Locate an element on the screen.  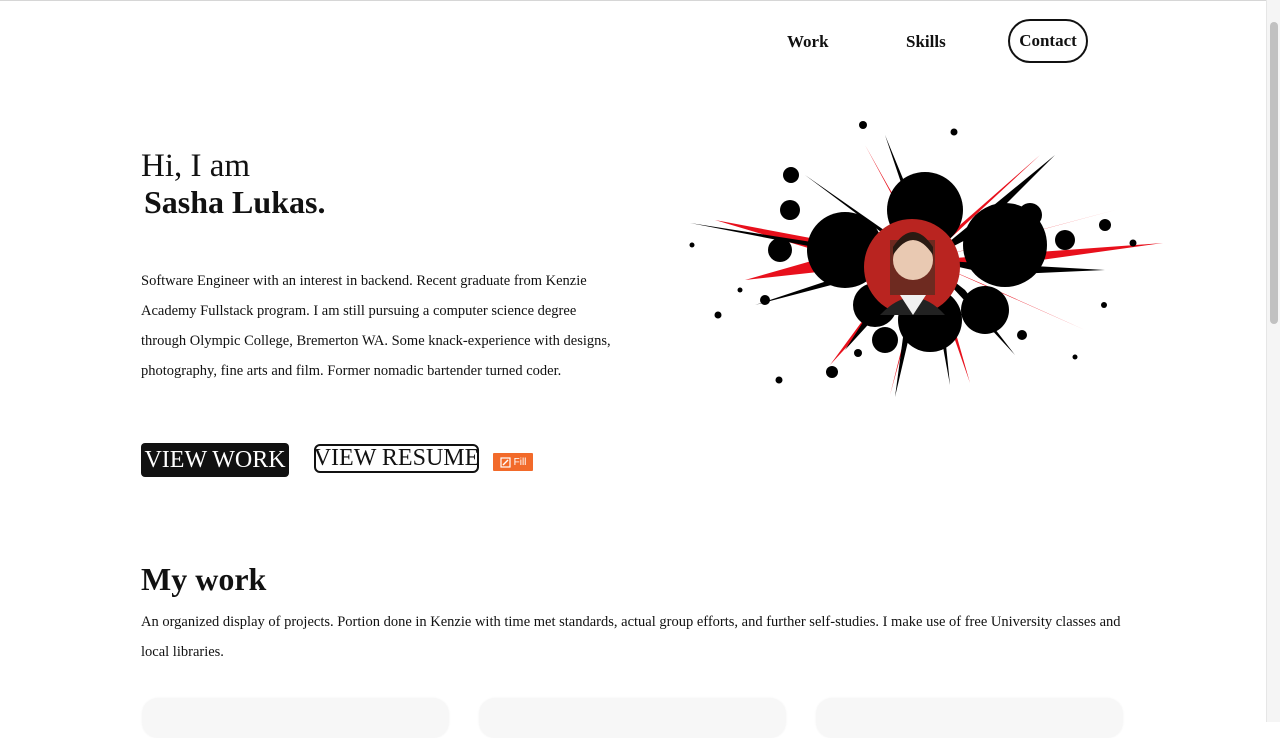
my-work-title: My work is located at coordinates (204, 579).